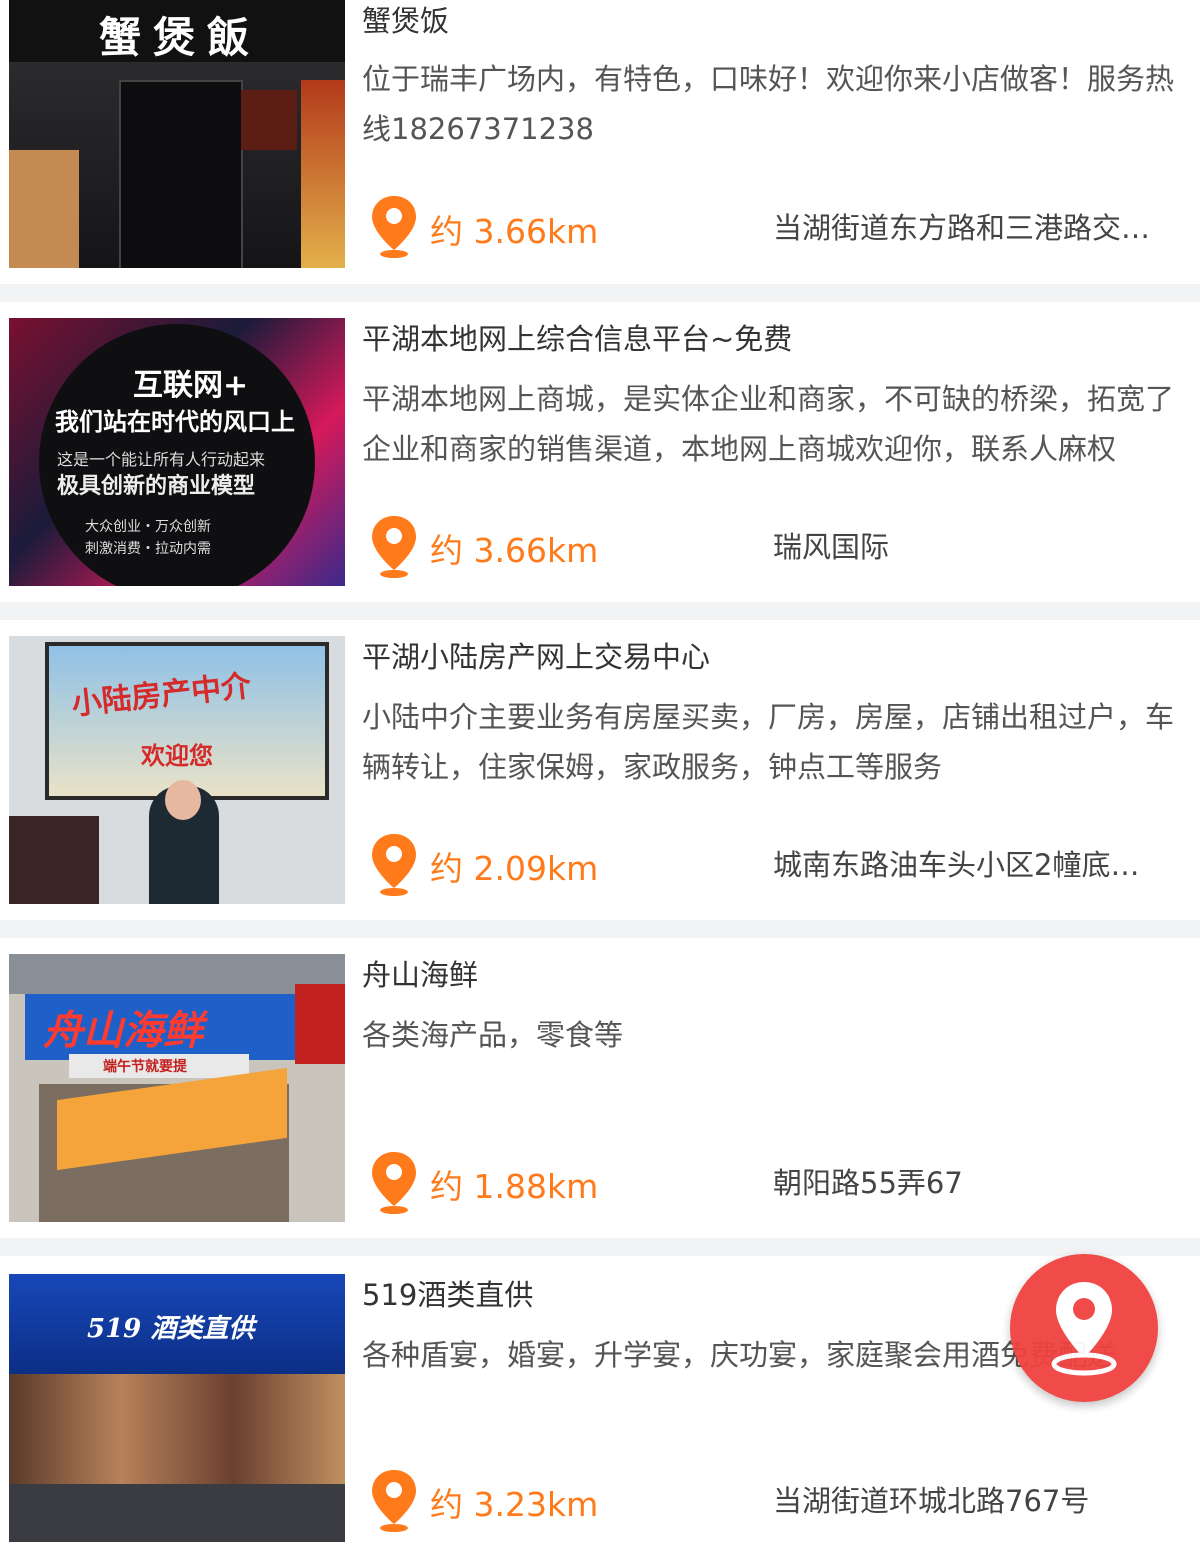  Describe the element at coordinates (868, 1183) in the screenshot. I see `listing-address: 朝阳路55弄67` at that location.